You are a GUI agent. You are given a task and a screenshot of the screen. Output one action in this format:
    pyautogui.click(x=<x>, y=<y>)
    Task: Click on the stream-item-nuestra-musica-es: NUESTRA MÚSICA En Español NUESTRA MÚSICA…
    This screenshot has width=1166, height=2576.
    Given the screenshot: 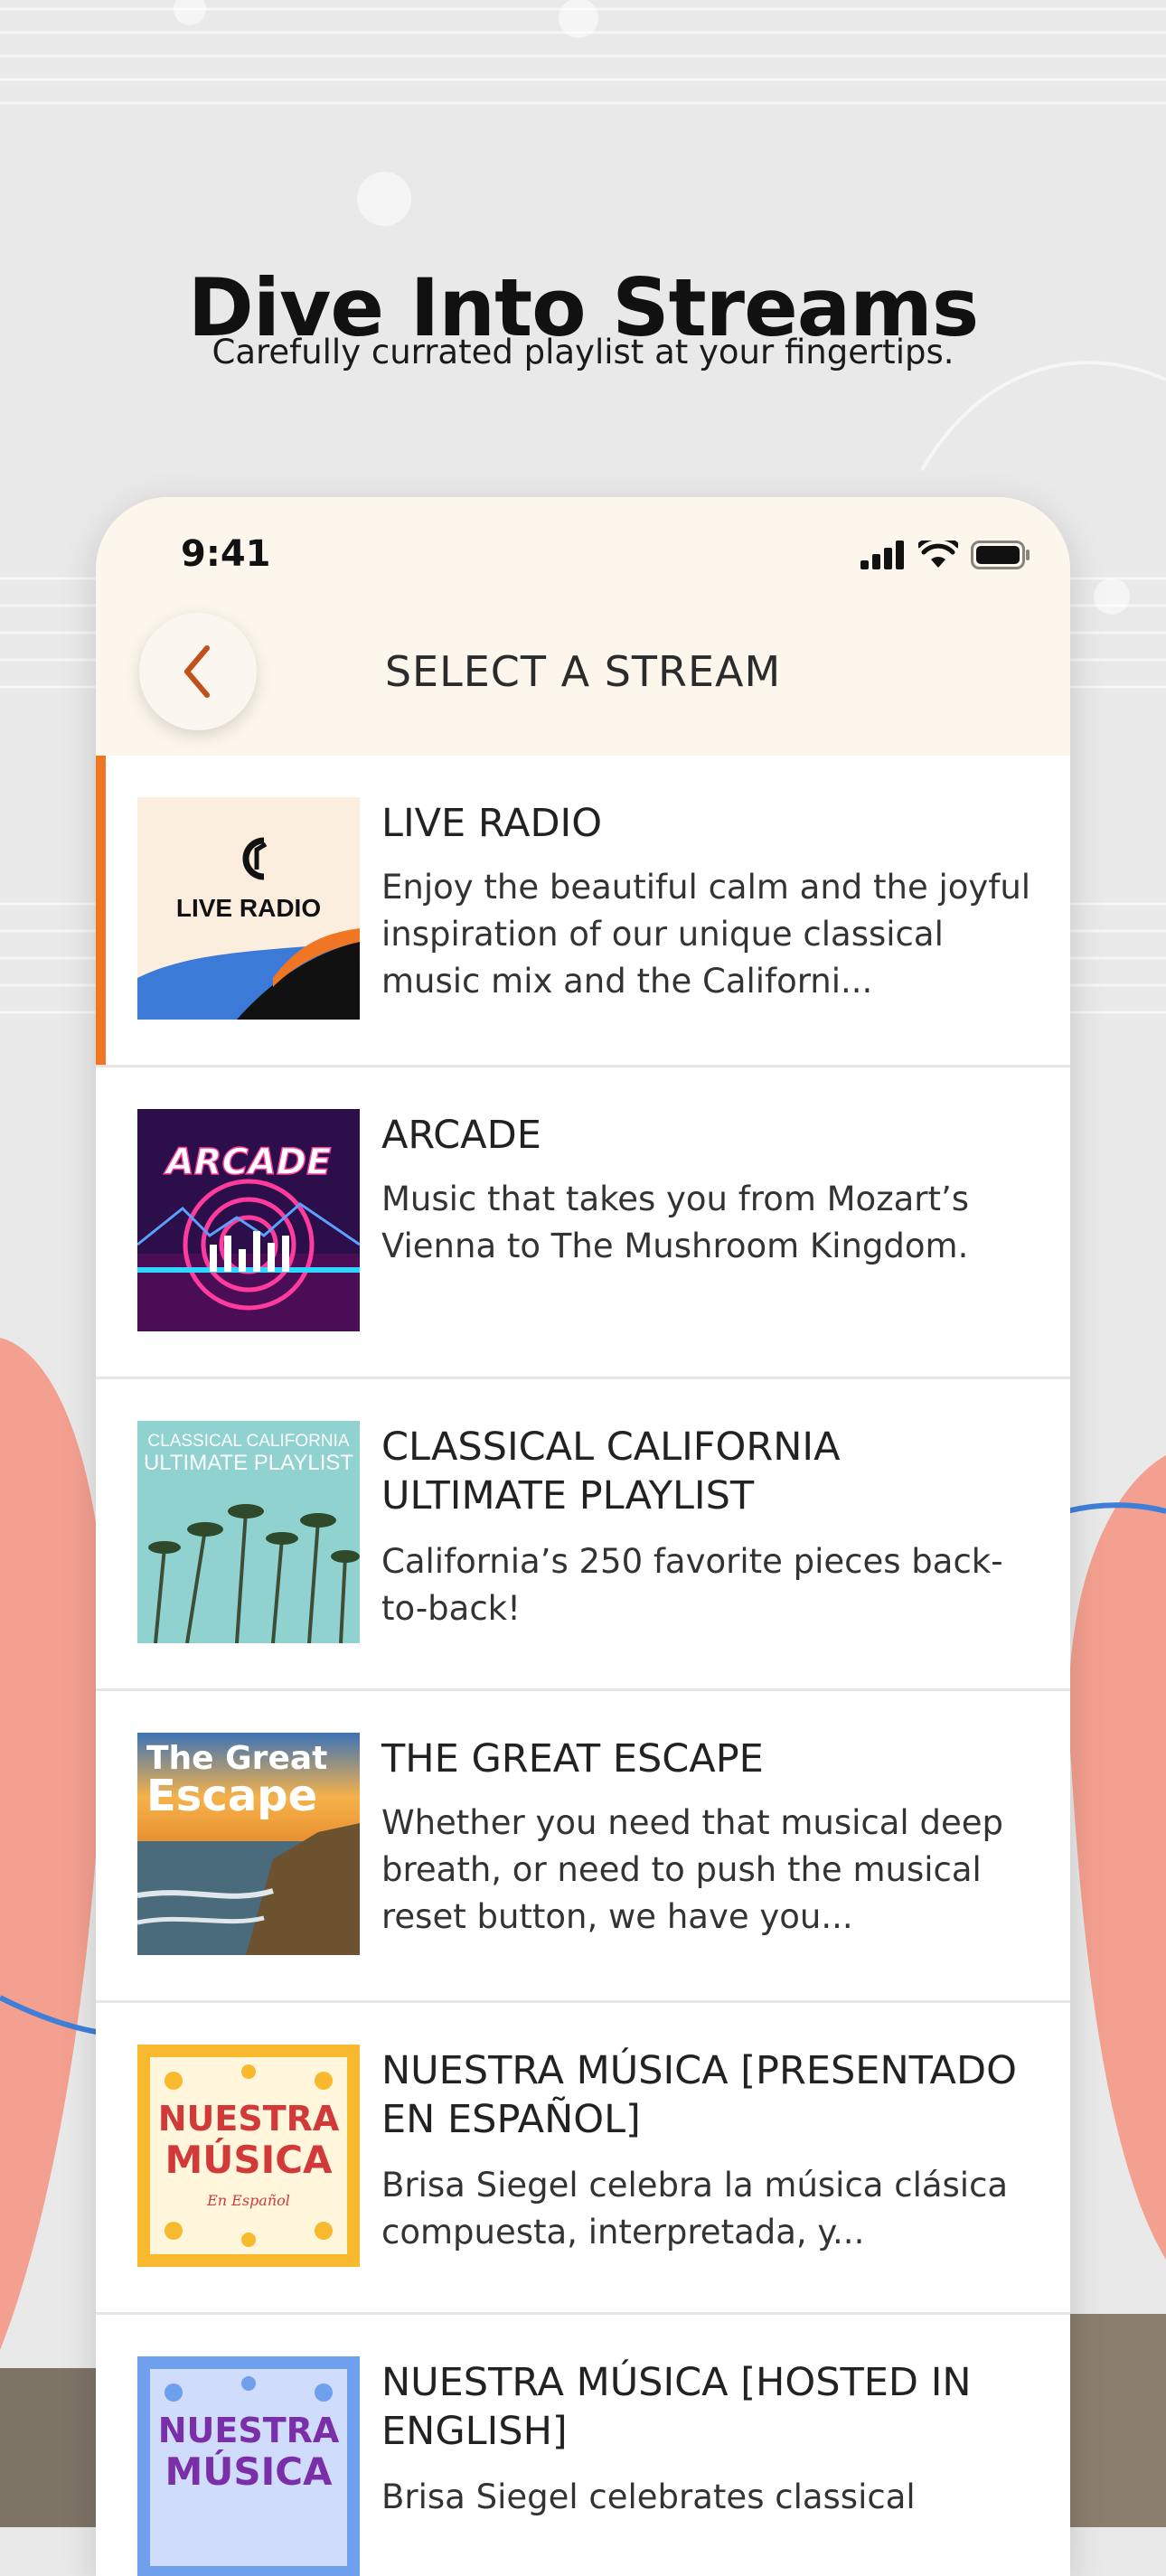 What is the action you would take?
    pyautogui.click(x=583, y=2159)
    